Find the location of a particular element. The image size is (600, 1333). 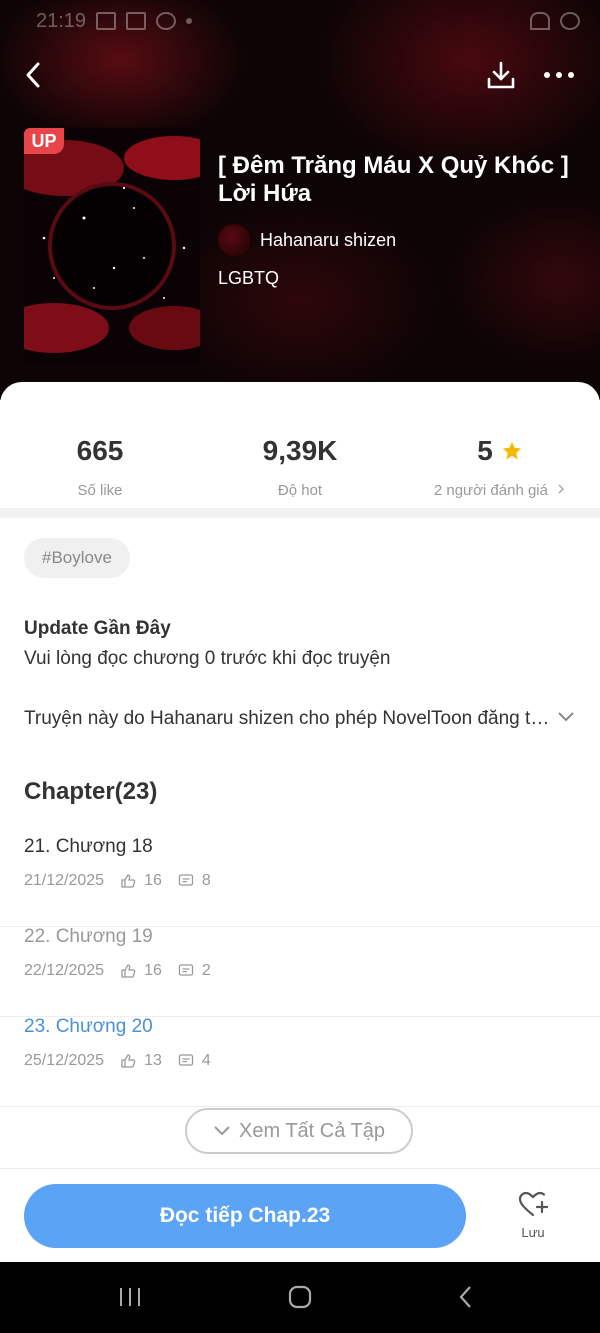

home-button is located at coordinates (300, 1297).